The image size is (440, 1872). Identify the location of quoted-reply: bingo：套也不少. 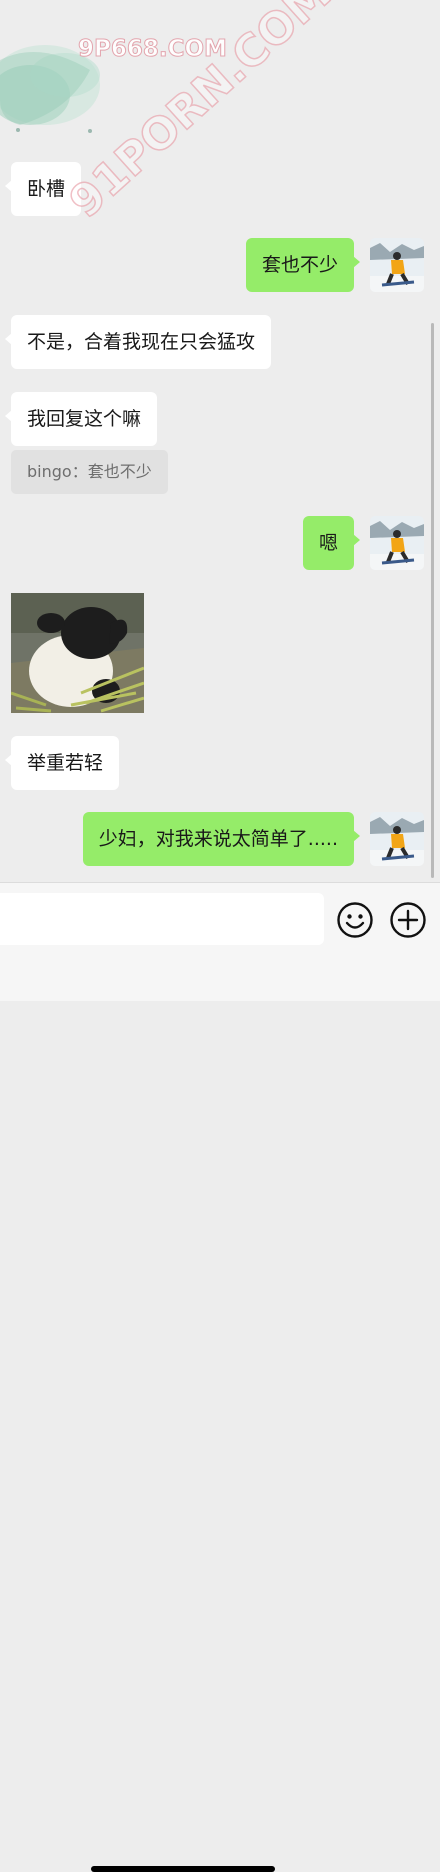
(89, 472).